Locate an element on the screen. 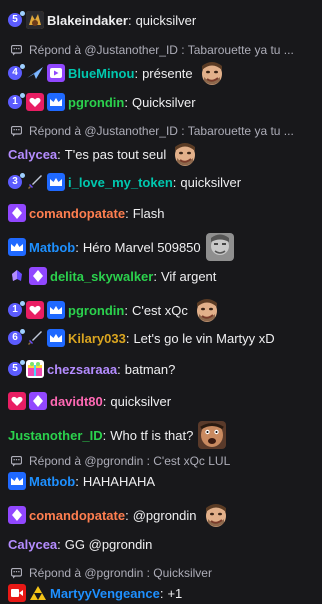  chat-message: davidt80: quicksilver is located at coordinates (161, 401).